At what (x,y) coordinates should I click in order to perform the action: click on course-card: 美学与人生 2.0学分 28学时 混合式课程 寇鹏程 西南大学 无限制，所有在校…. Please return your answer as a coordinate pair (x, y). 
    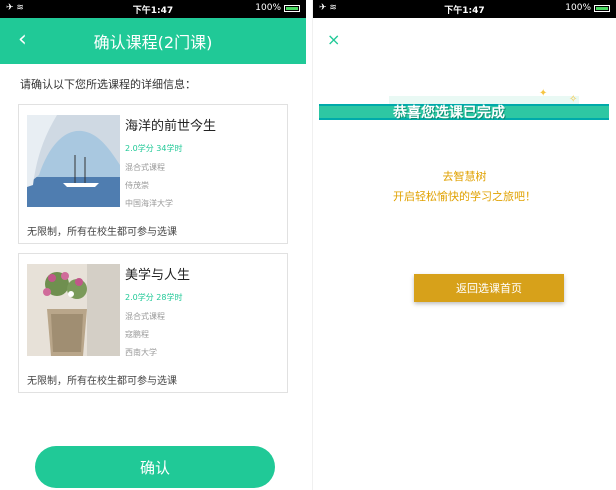
    Looking at the image, I should click on (153, 323).